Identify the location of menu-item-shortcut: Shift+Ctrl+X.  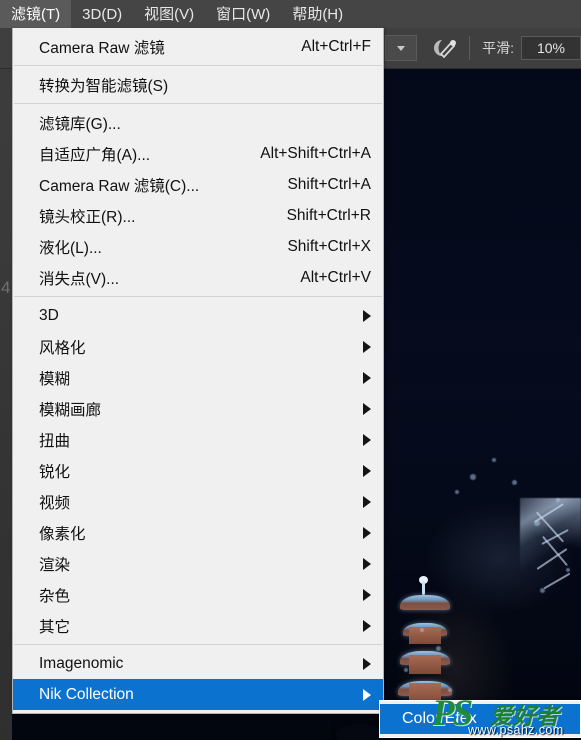
(329, 246).